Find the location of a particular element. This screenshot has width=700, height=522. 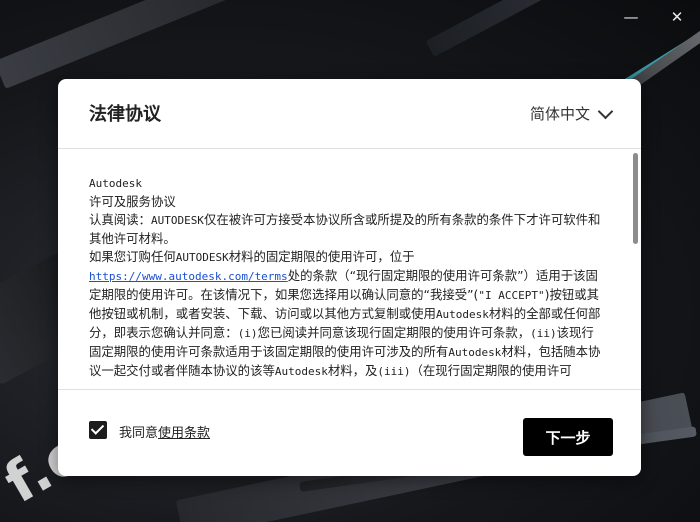

scrollbar-thumb is located at coordinates (635, 198).